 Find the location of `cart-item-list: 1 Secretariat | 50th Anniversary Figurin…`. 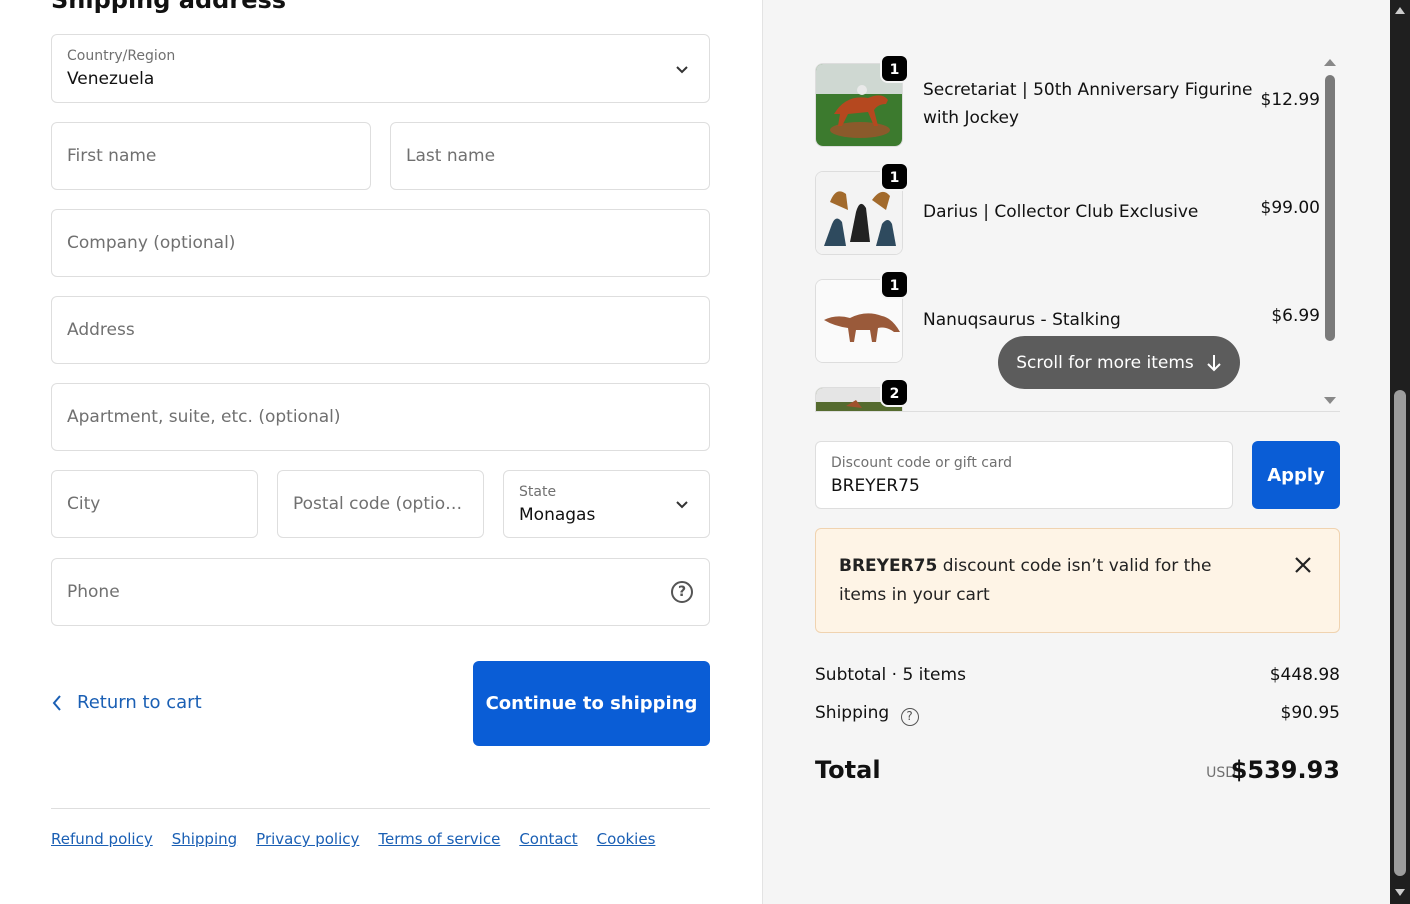

cart-item-list: 1 Secretariat | 50th Anniversary Figurin… is located at coordinates (1077, 231).